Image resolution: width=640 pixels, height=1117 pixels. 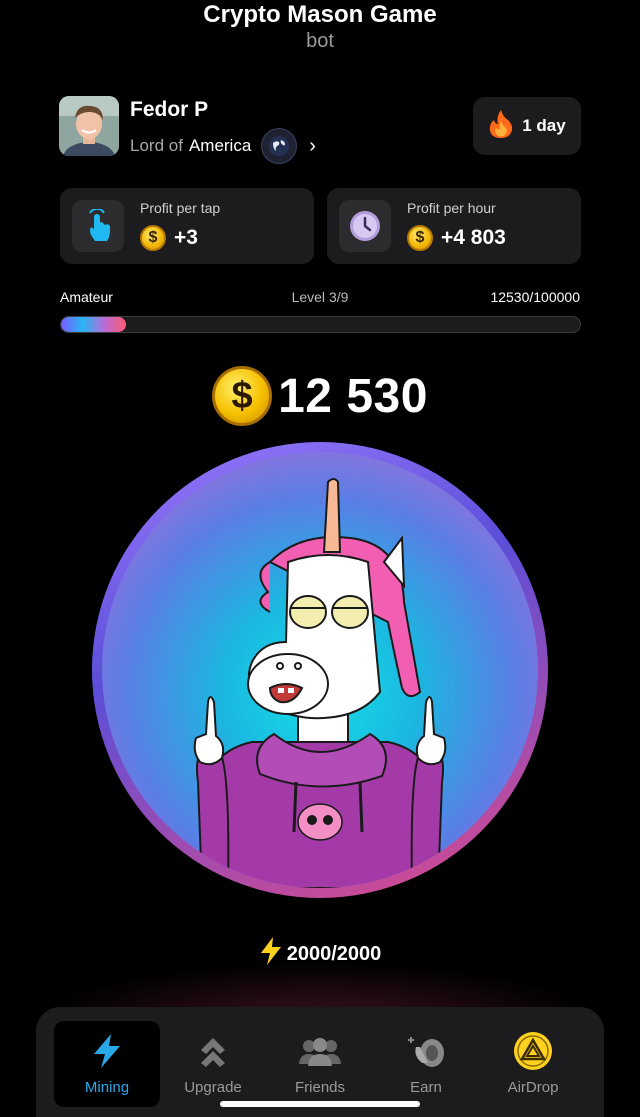 I want to click on nav-item-friends: Friends, so click(x=320, y=1064).